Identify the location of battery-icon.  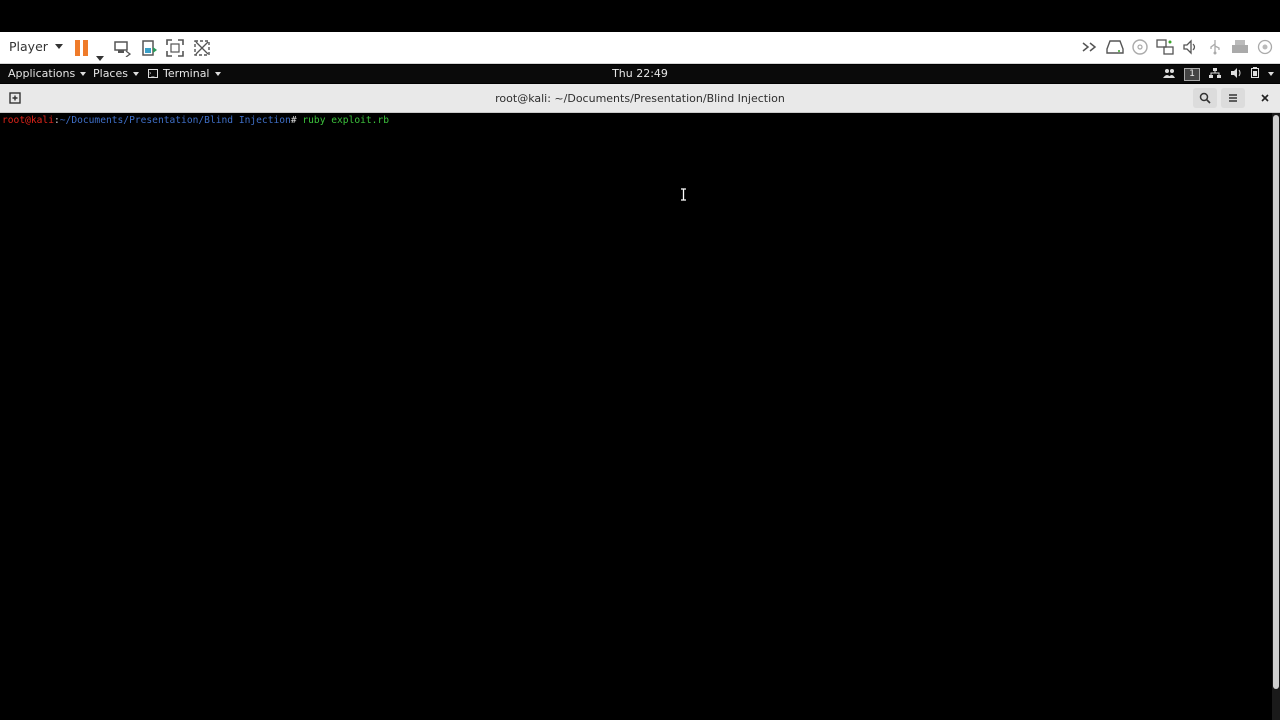
(1255, 74).